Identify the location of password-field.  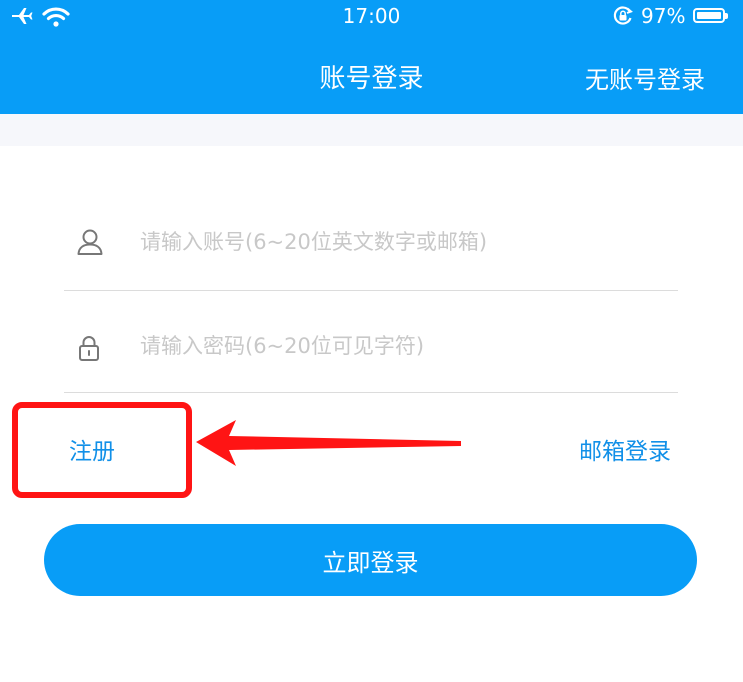
(371, 342).